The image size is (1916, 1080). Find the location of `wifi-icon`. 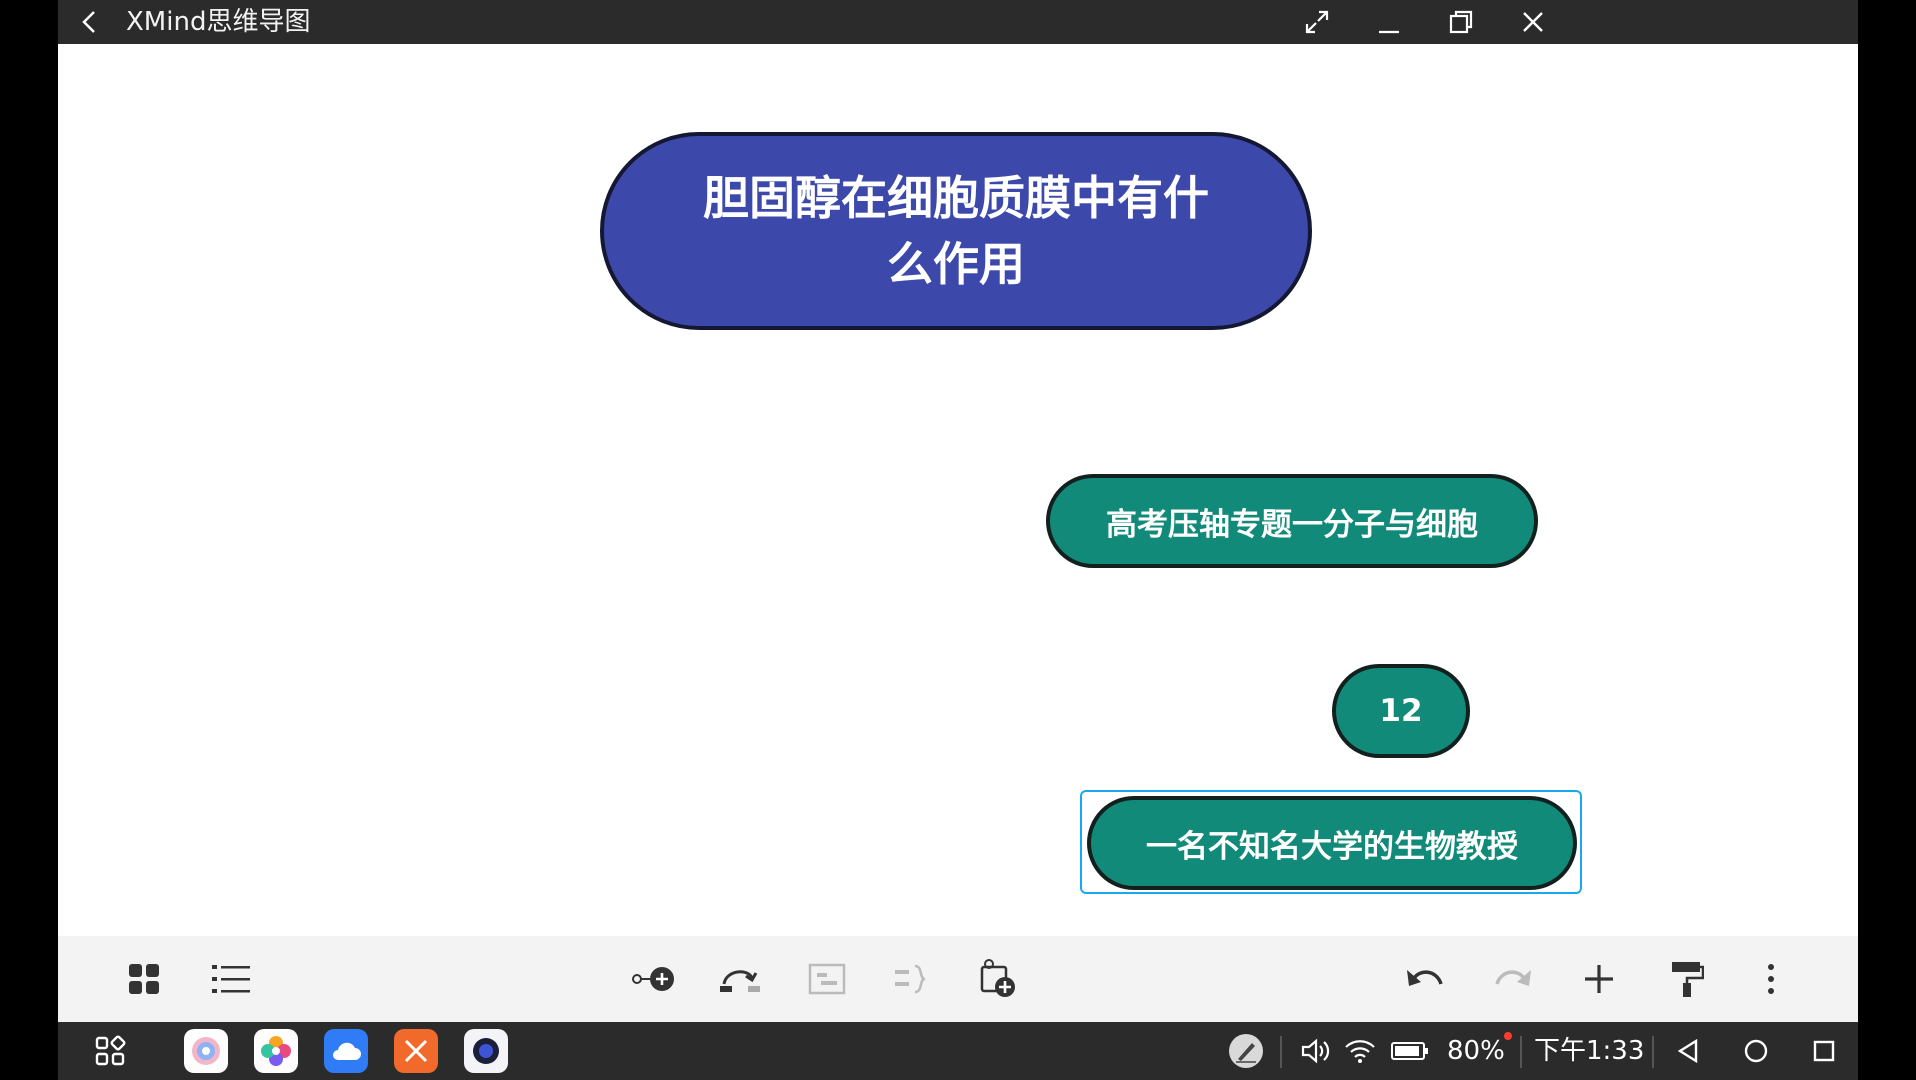

wifi-icon is located at coordinates (1360, 1051).